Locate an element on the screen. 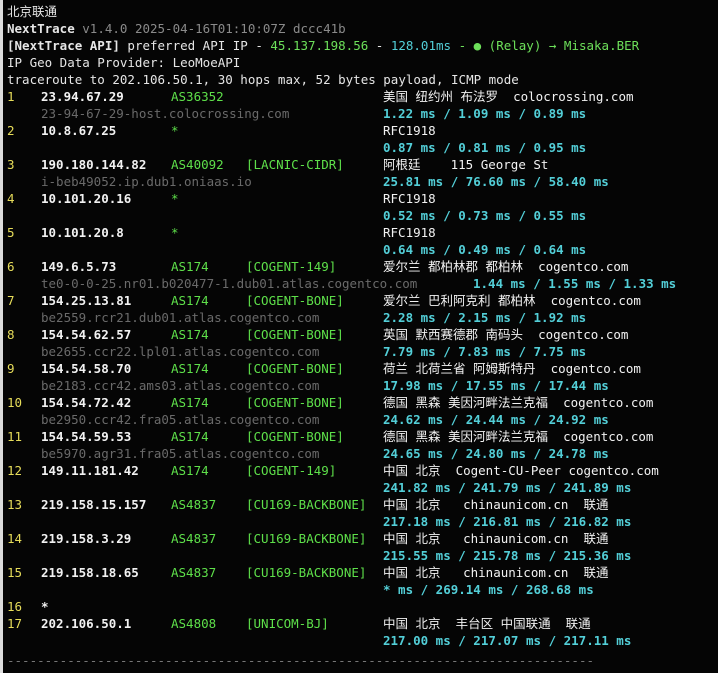 The image size is (718, 673). api-text: preferred API IP - is located at coordinates (195, 45).